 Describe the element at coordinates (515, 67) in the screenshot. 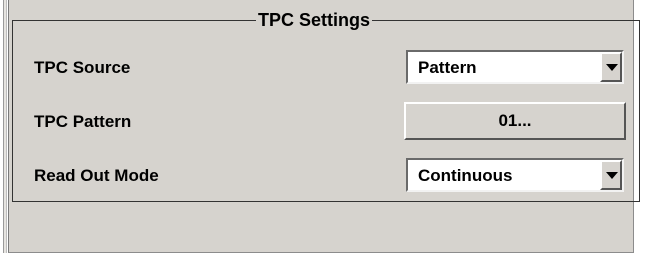

I see `tpc-source-select: Pattern` at that location.